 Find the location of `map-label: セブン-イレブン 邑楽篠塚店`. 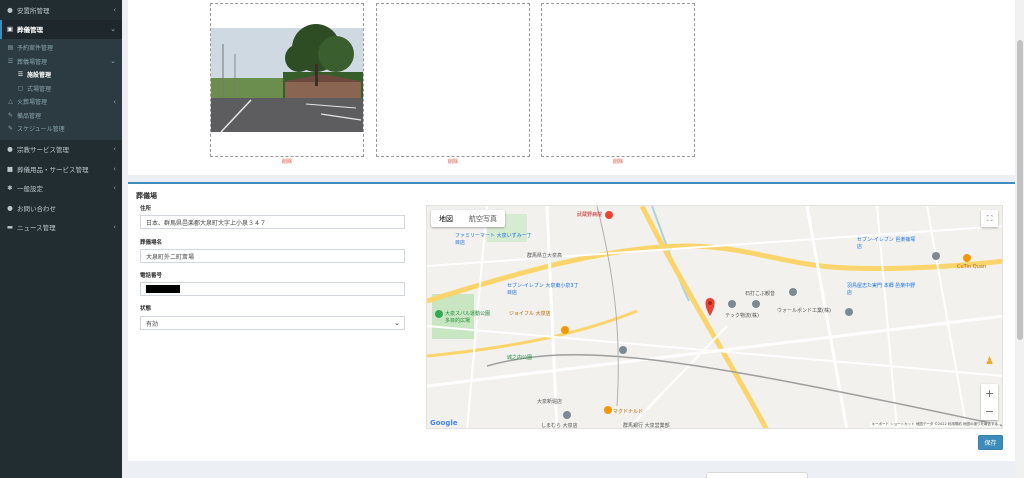

map-label: セブン-イレブン 邑楽篠塚店 is located at coordinates (886, 243).